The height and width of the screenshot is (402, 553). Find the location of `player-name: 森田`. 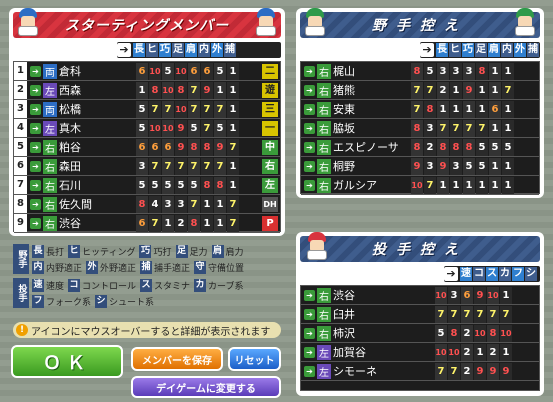

player-name: 森田 is located at coordinates (70, 166).